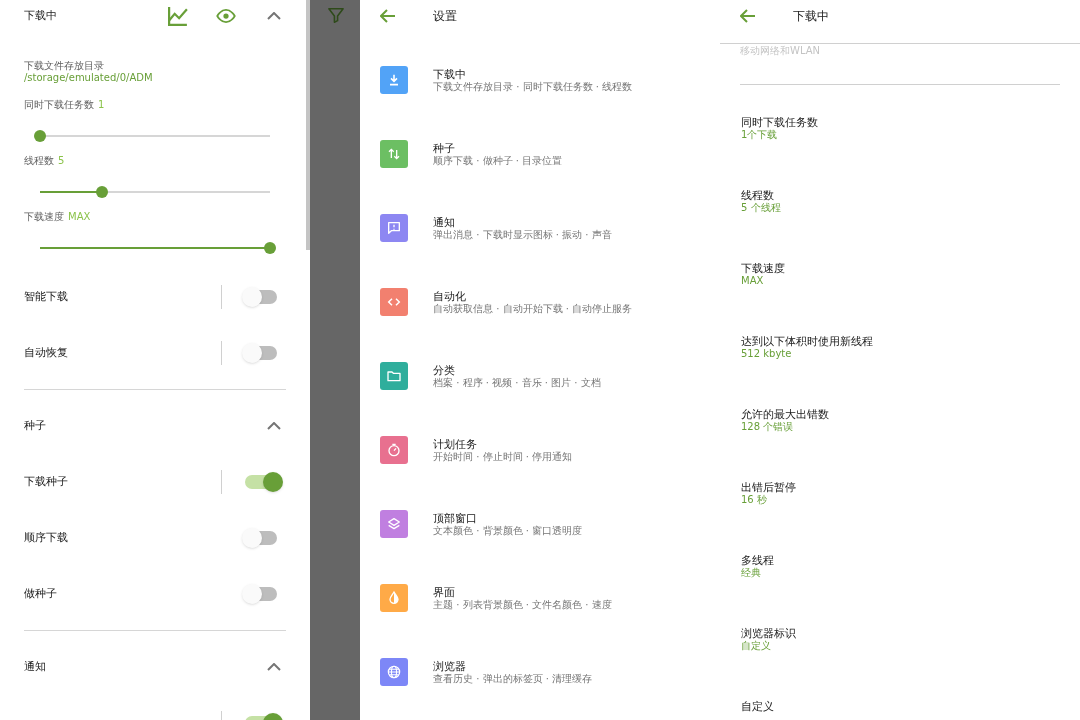 This screenshot has width=1080, height=720. Describe the element at coordinates (101, 105) in the screenshot. I see `slider-value: 1` at that location.